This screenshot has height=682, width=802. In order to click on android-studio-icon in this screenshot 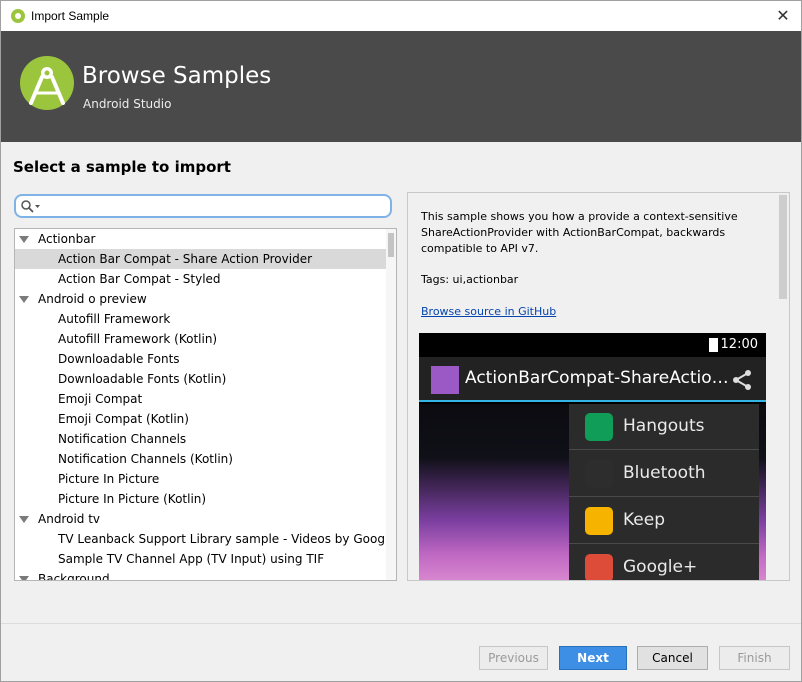, I will do `click(18, 16)`.